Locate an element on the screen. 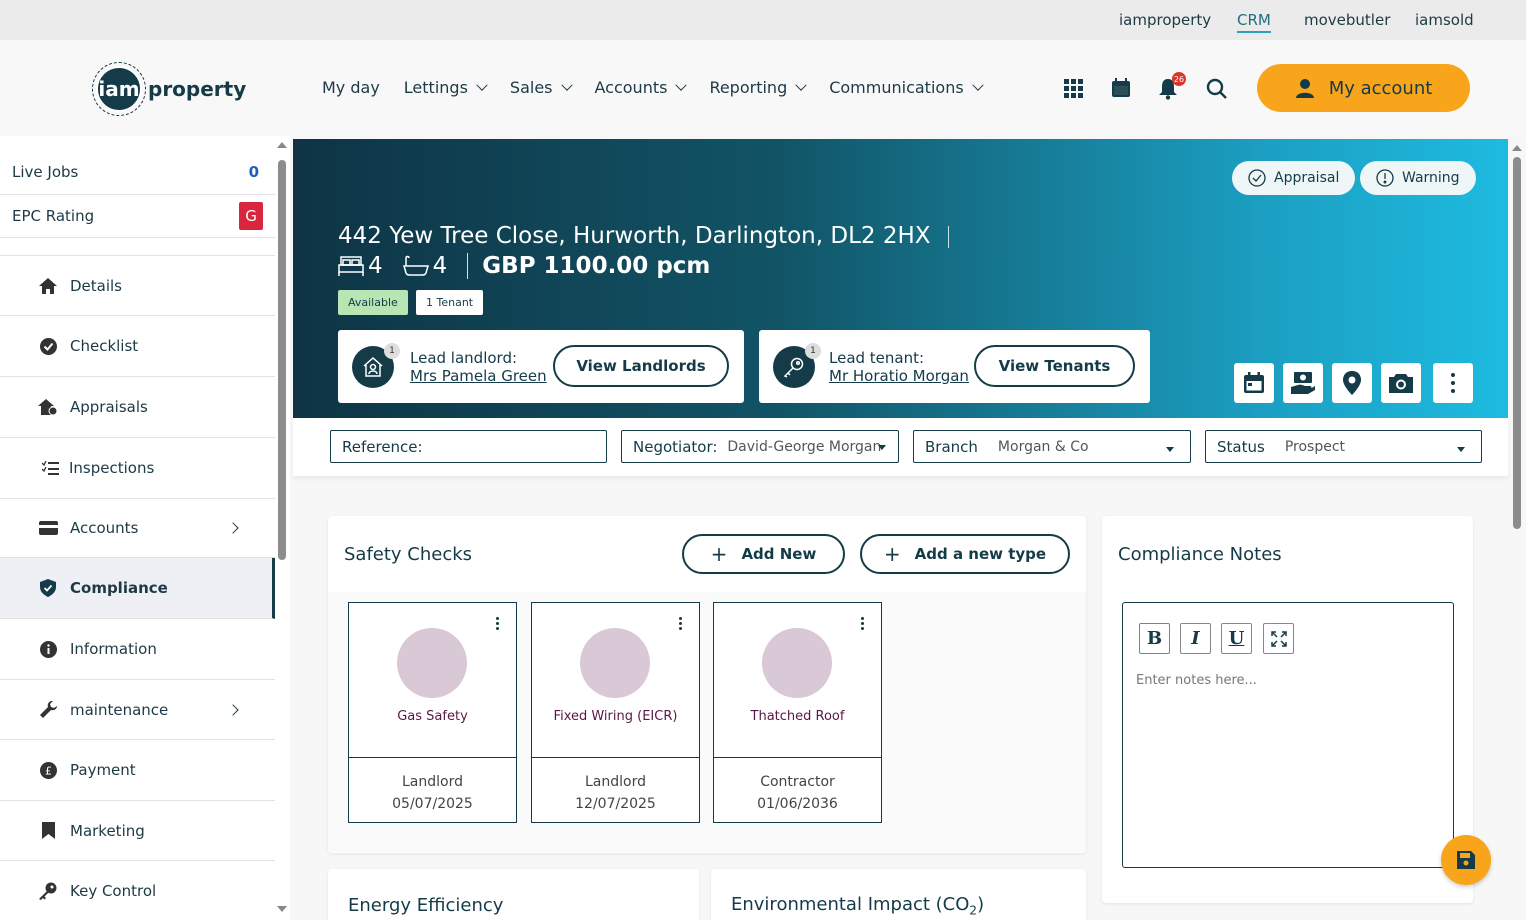 Image resolution: width=1526 pixels, height=920 pixels. my-account-button: My account is located at coordinates (1363, 88).